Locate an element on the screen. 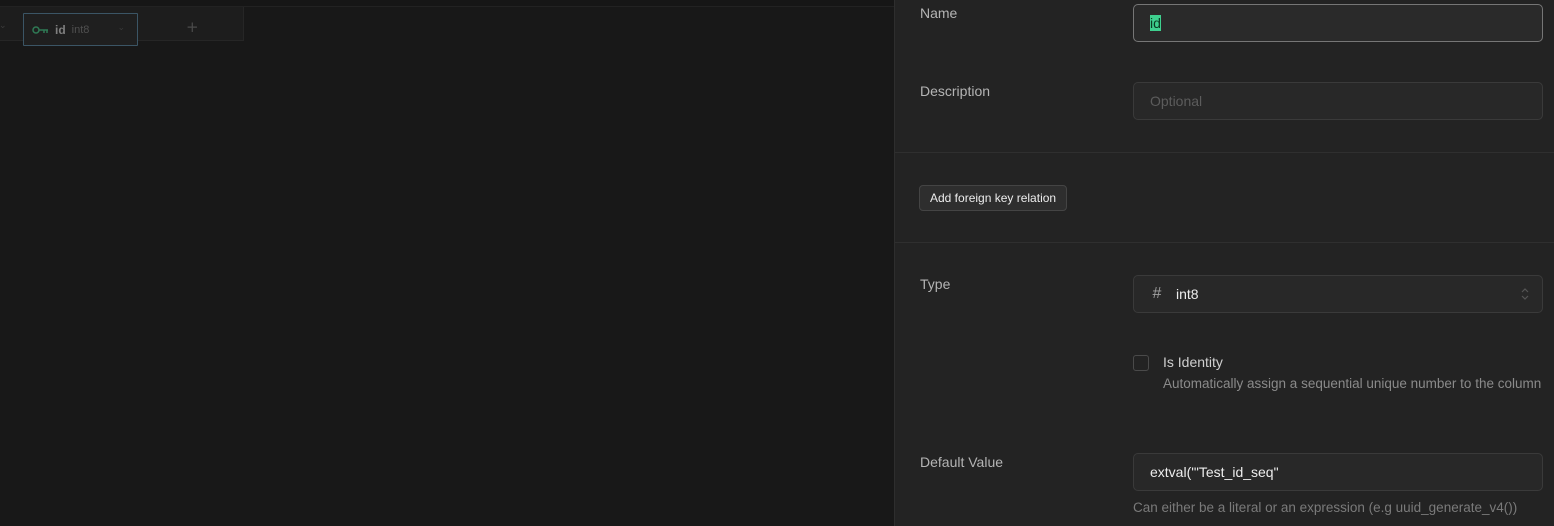 The height and width of the screenshot is (526, 1554). chevron-down-icon: ⌄ is located at coordinates (121, 28).